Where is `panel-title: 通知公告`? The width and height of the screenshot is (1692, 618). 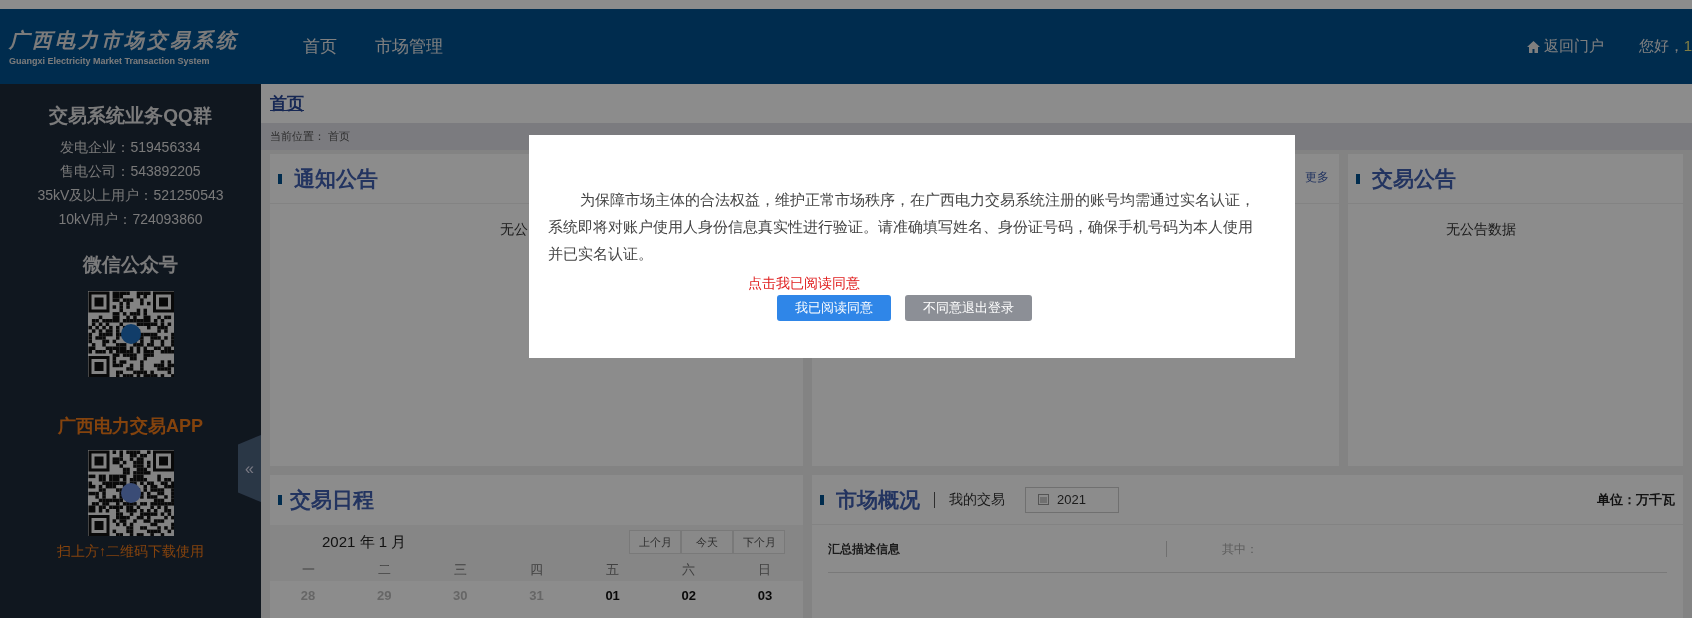
panel-title: 通知公告 is located at coordinates (336, 178).